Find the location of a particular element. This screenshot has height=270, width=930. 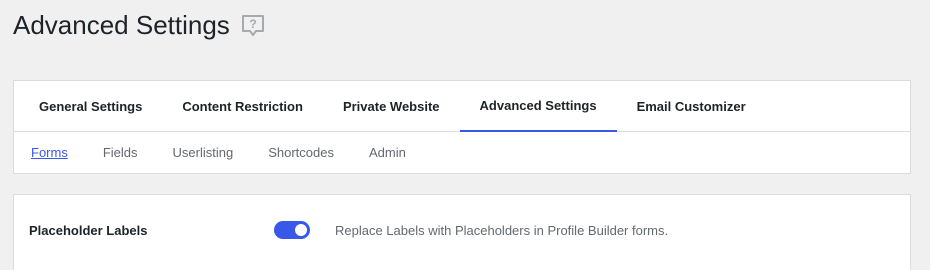

page-title-text: Advanced Settings is located at coordinates (121, 25).